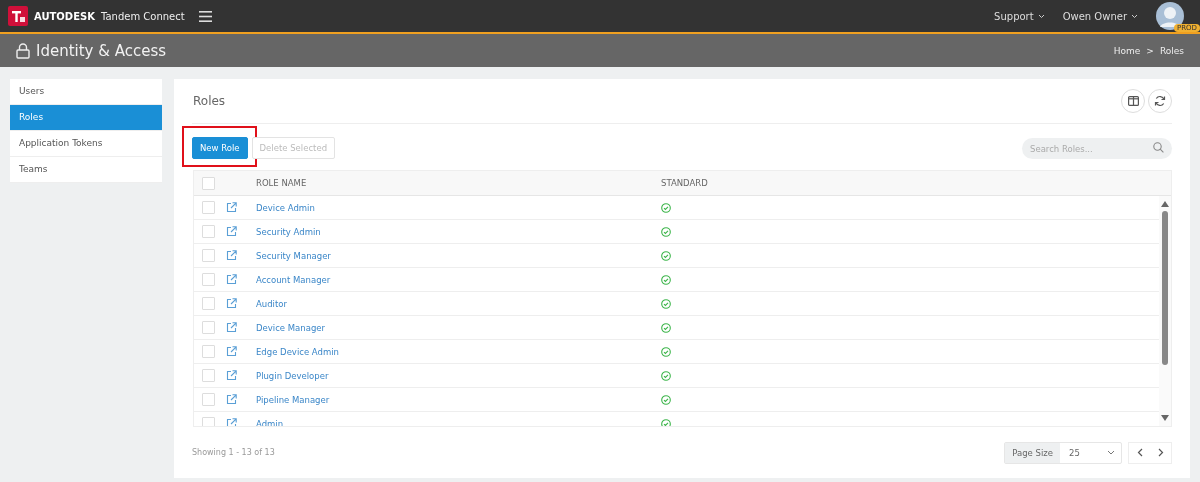 The height and width of the screenshot is (482, 1200). I want to click on refresh-icon, so click(1160, 101).